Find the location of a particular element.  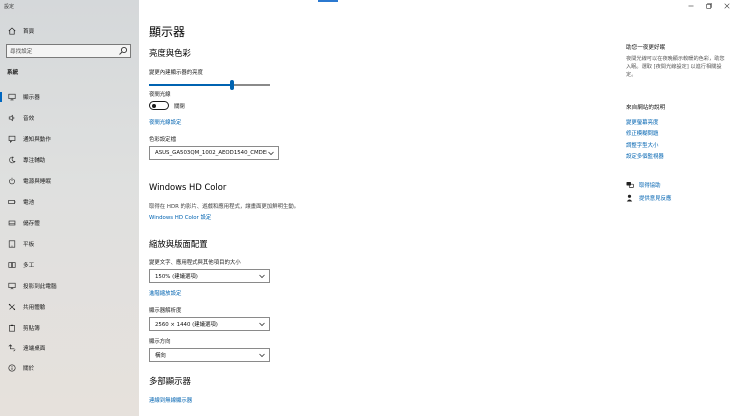

orientation-dropdown: 橫向 is located at coordinates (209, 355).